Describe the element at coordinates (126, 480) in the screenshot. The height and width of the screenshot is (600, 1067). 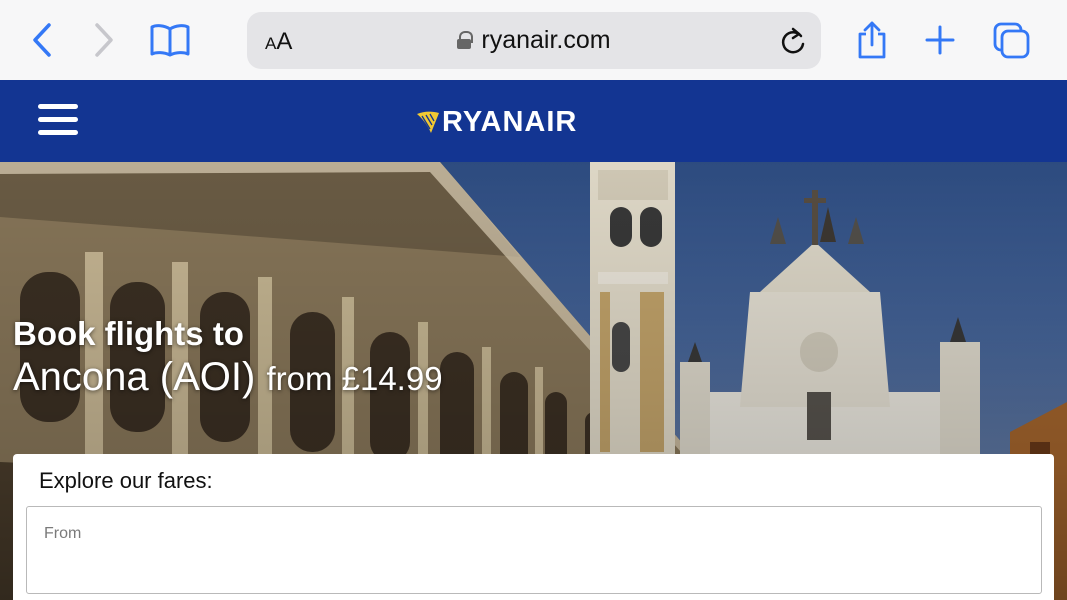
I see `fares-heading: Explore our fares:` at that location.